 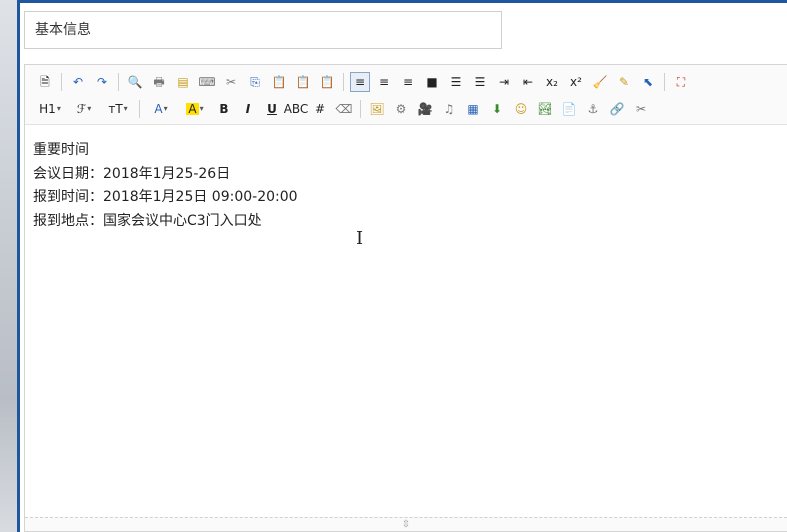 I want to click on paste-text-icon: 📋, so click(x=303, y=82).